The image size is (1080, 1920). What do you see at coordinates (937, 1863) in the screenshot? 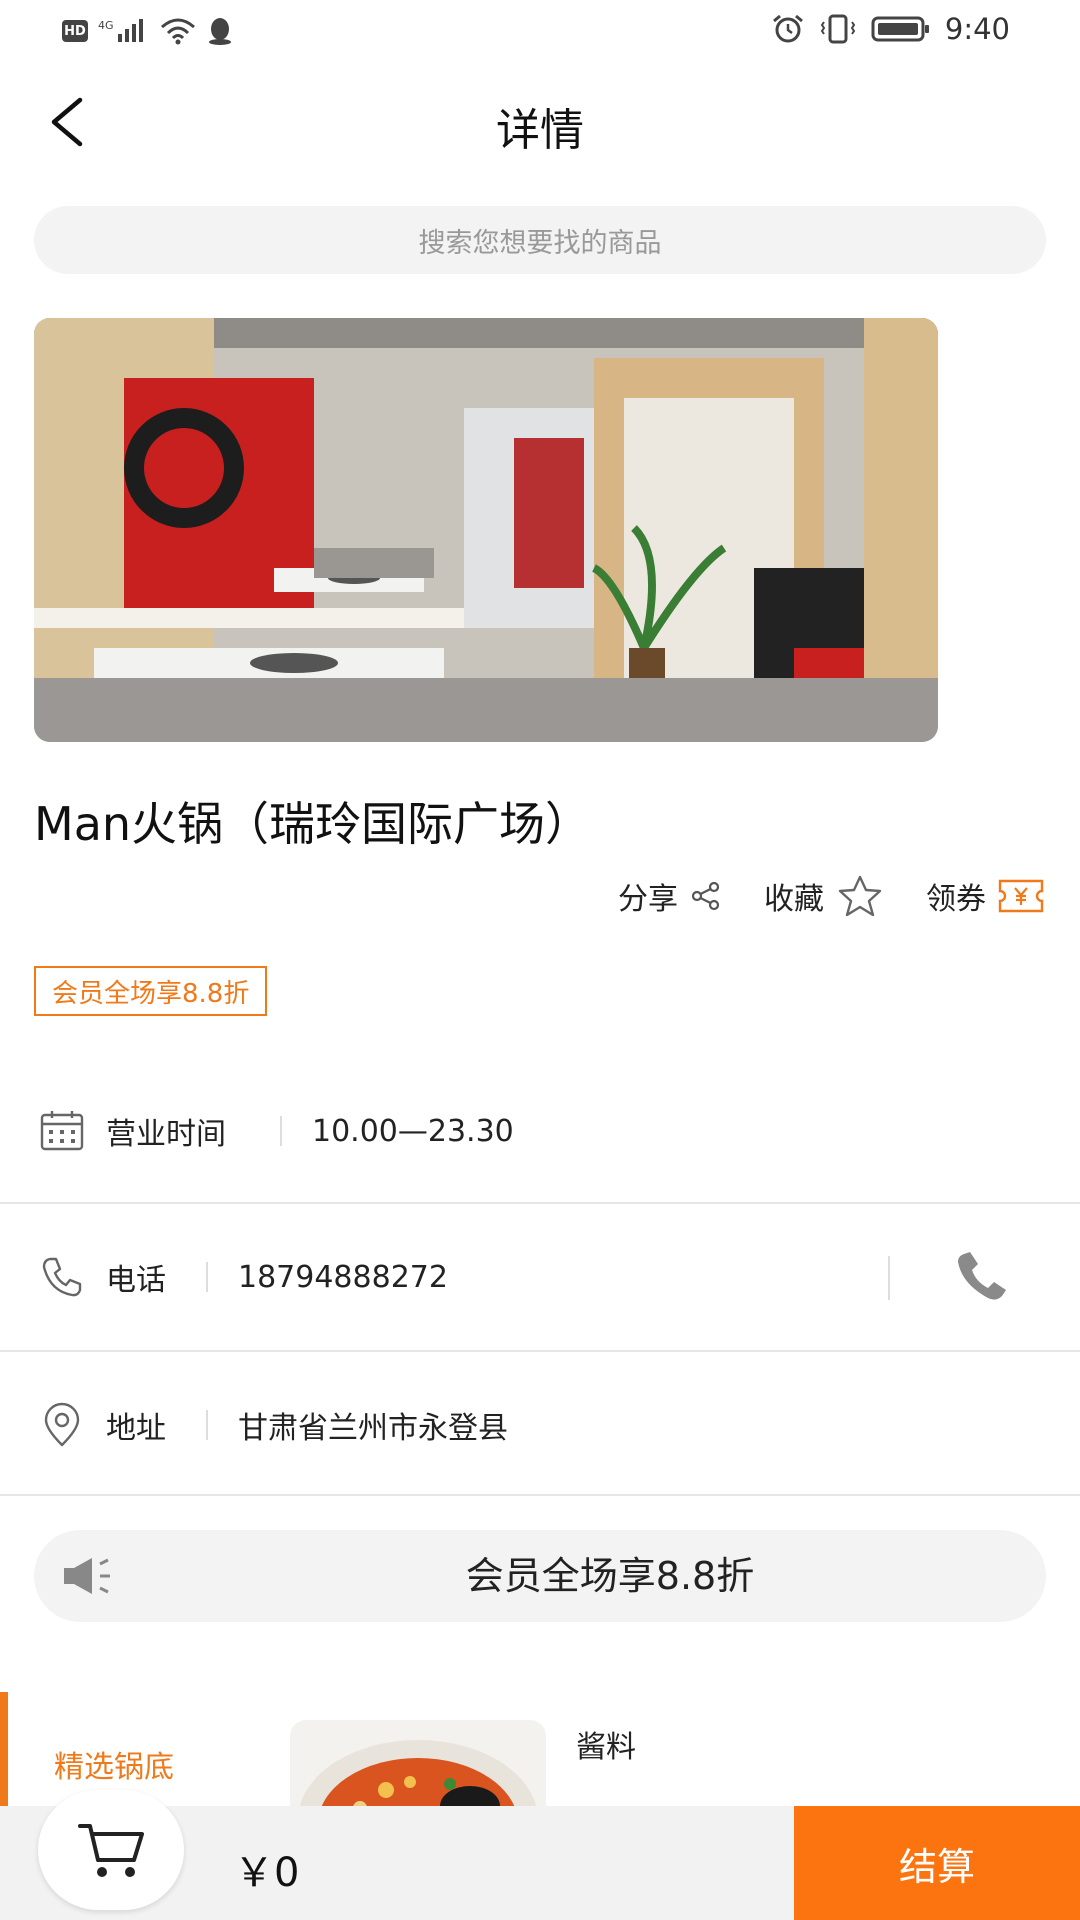
I see `checkout-button: 结算` at bounding box center [937, 1863].